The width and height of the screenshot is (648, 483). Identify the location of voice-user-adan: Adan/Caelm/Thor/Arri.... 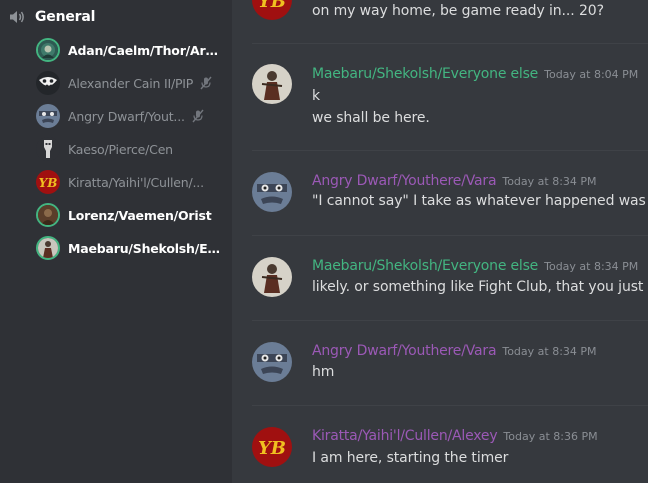
(131, 50).